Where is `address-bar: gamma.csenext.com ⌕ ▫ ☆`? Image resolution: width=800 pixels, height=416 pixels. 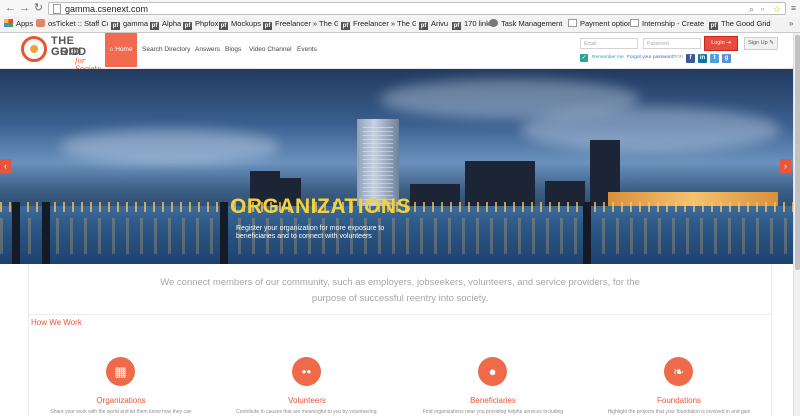
address-bar: gamma.csenext.com ⌕ ▫ ☆ is located at coordinates (417, 8).